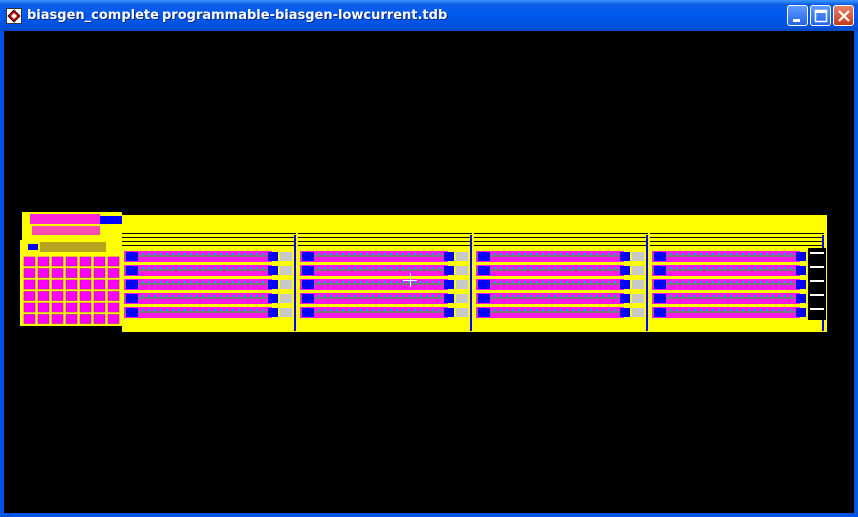 The width and height of the screenshot is (858, 517). I want to click on maximize-button, so click(820, 15).